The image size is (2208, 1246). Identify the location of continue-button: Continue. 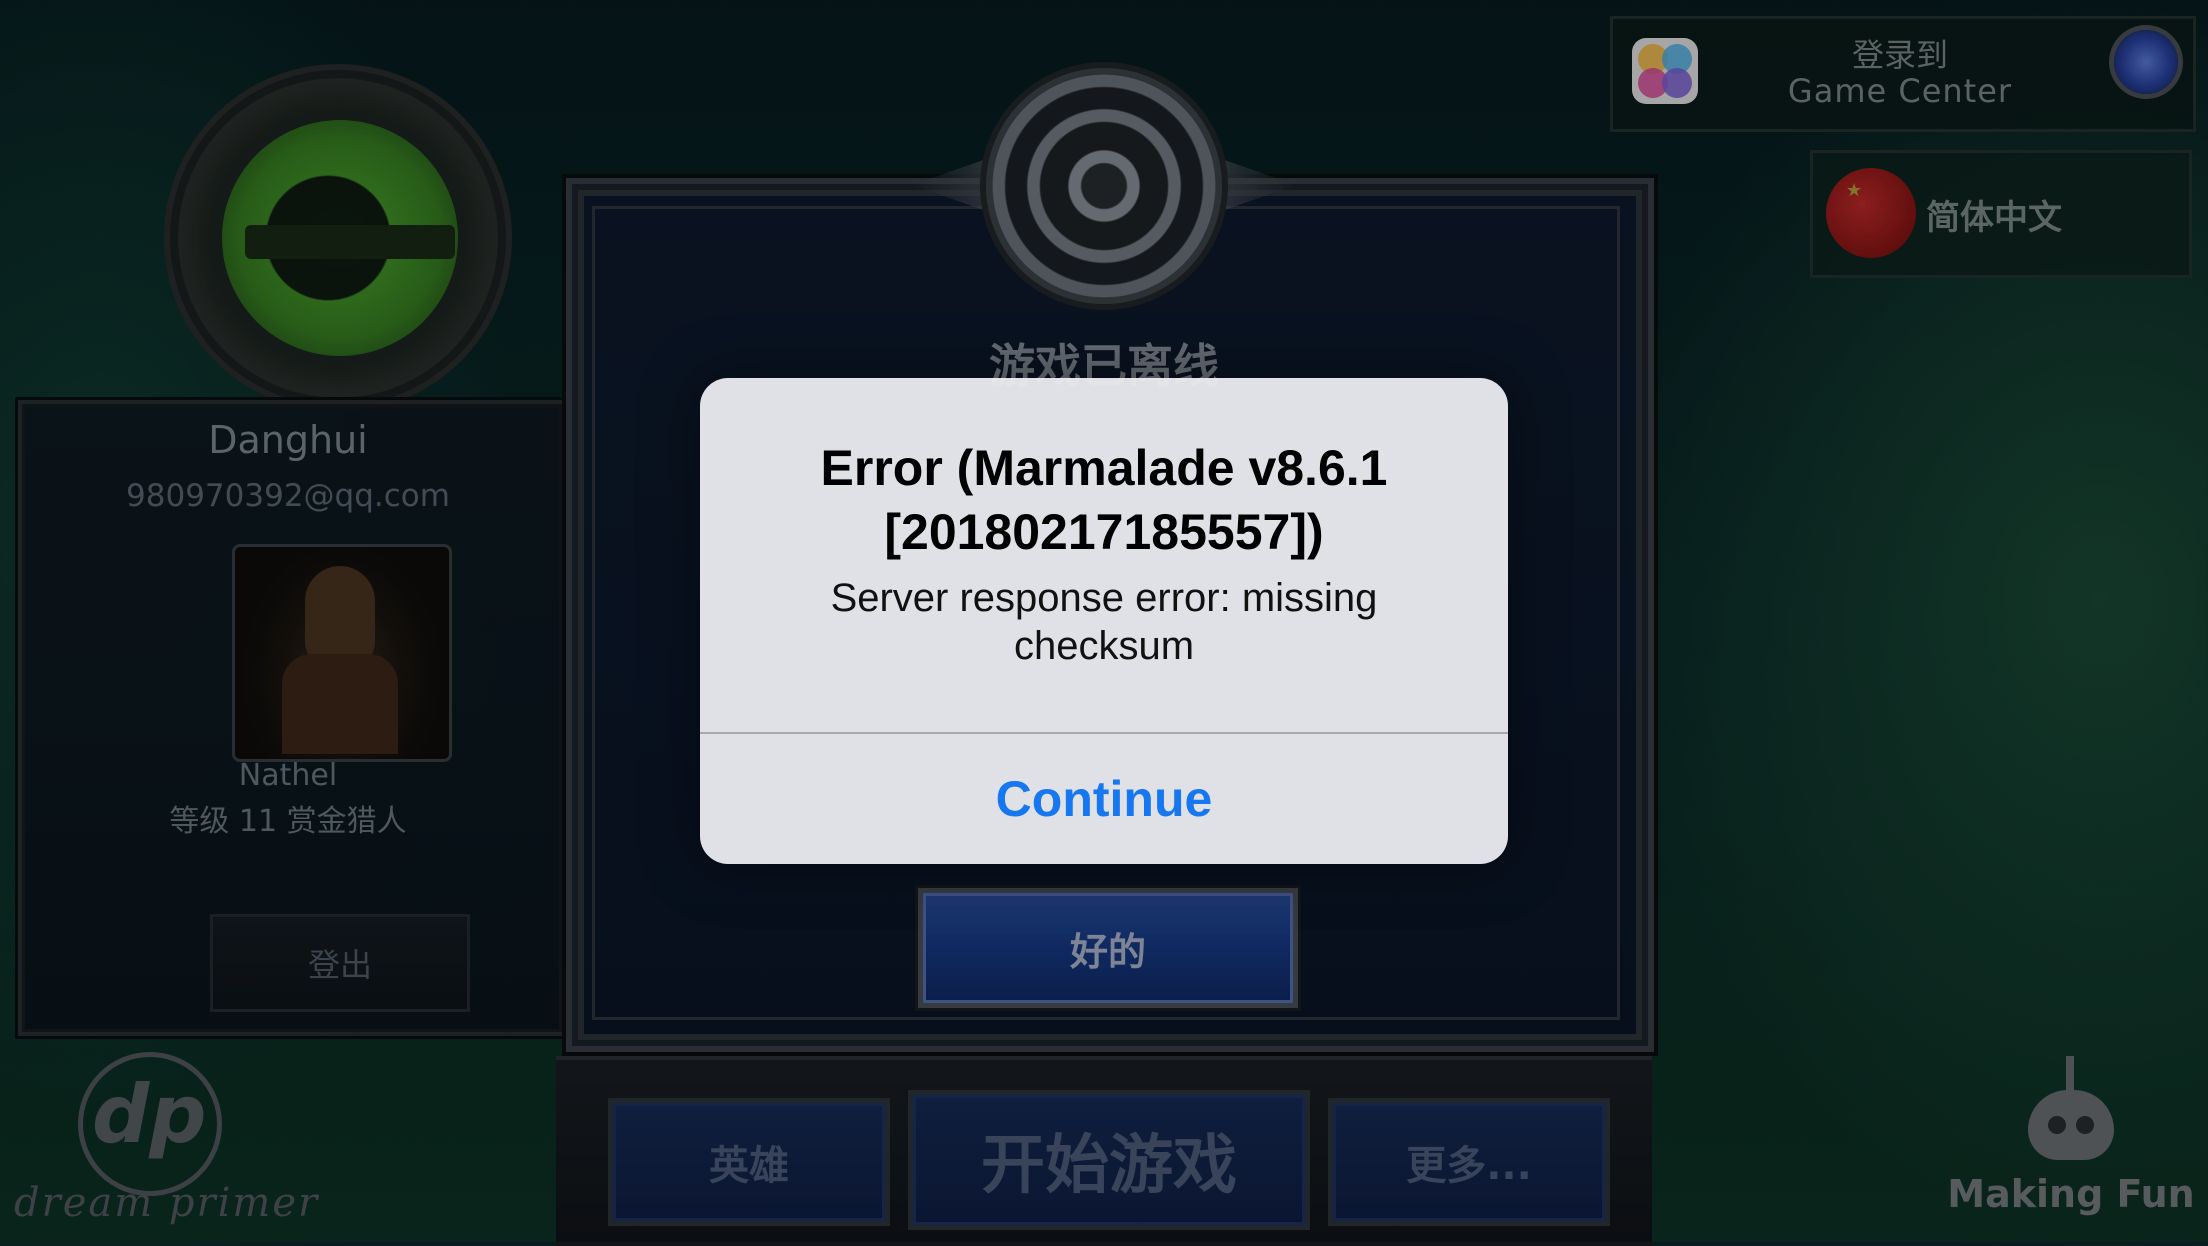
(1104, 799).